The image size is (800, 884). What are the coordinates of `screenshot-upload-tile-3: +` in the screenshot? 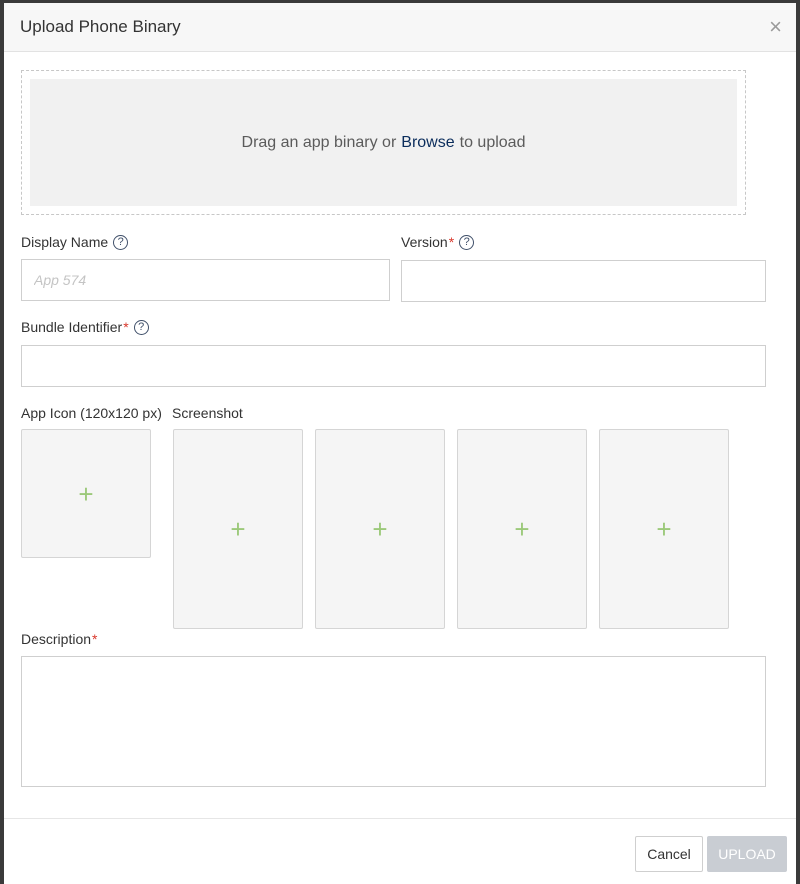 It's located at (522, 529).